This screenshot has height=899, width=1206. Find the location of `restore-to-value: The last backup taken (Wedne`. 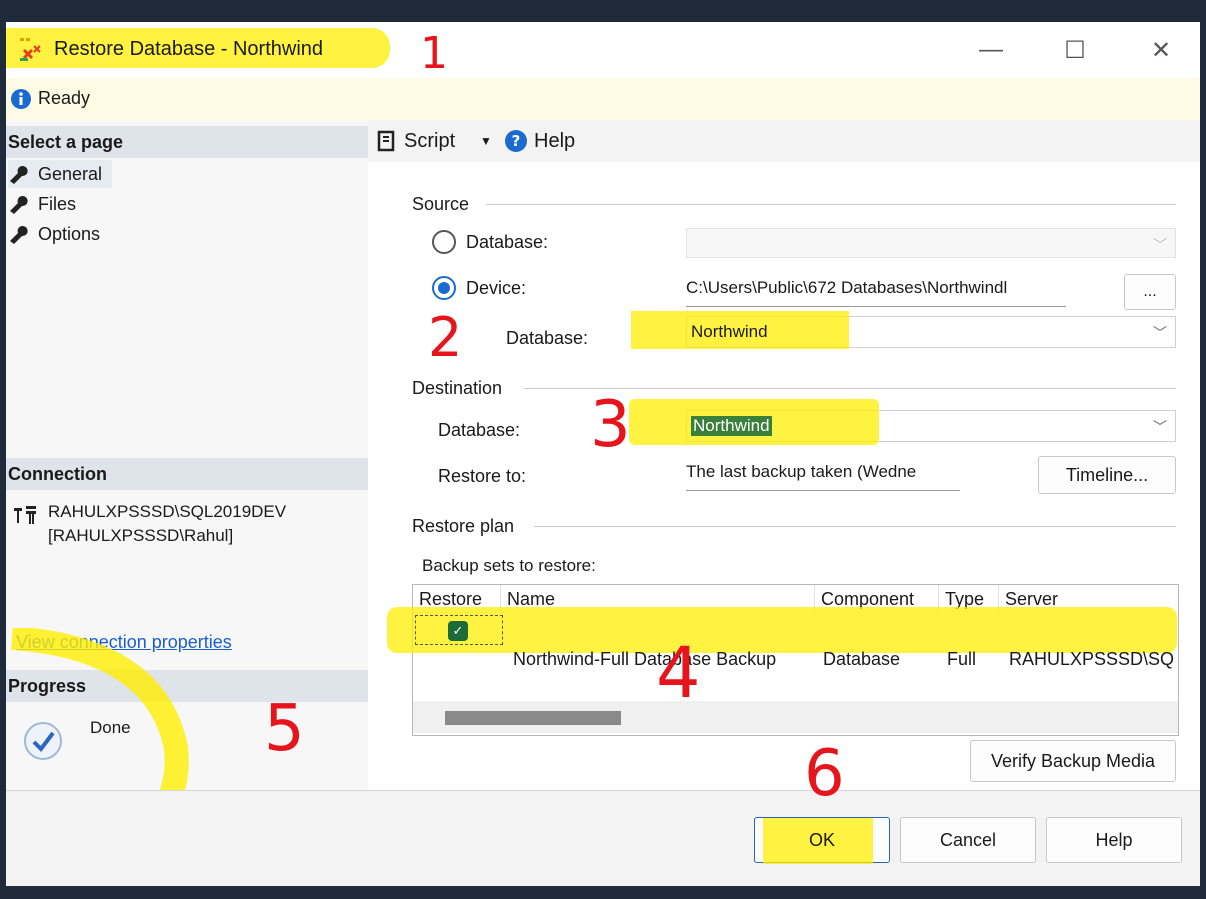

restore-to-value: The last backup taken (Wedne is located at coordinates (801, 471).